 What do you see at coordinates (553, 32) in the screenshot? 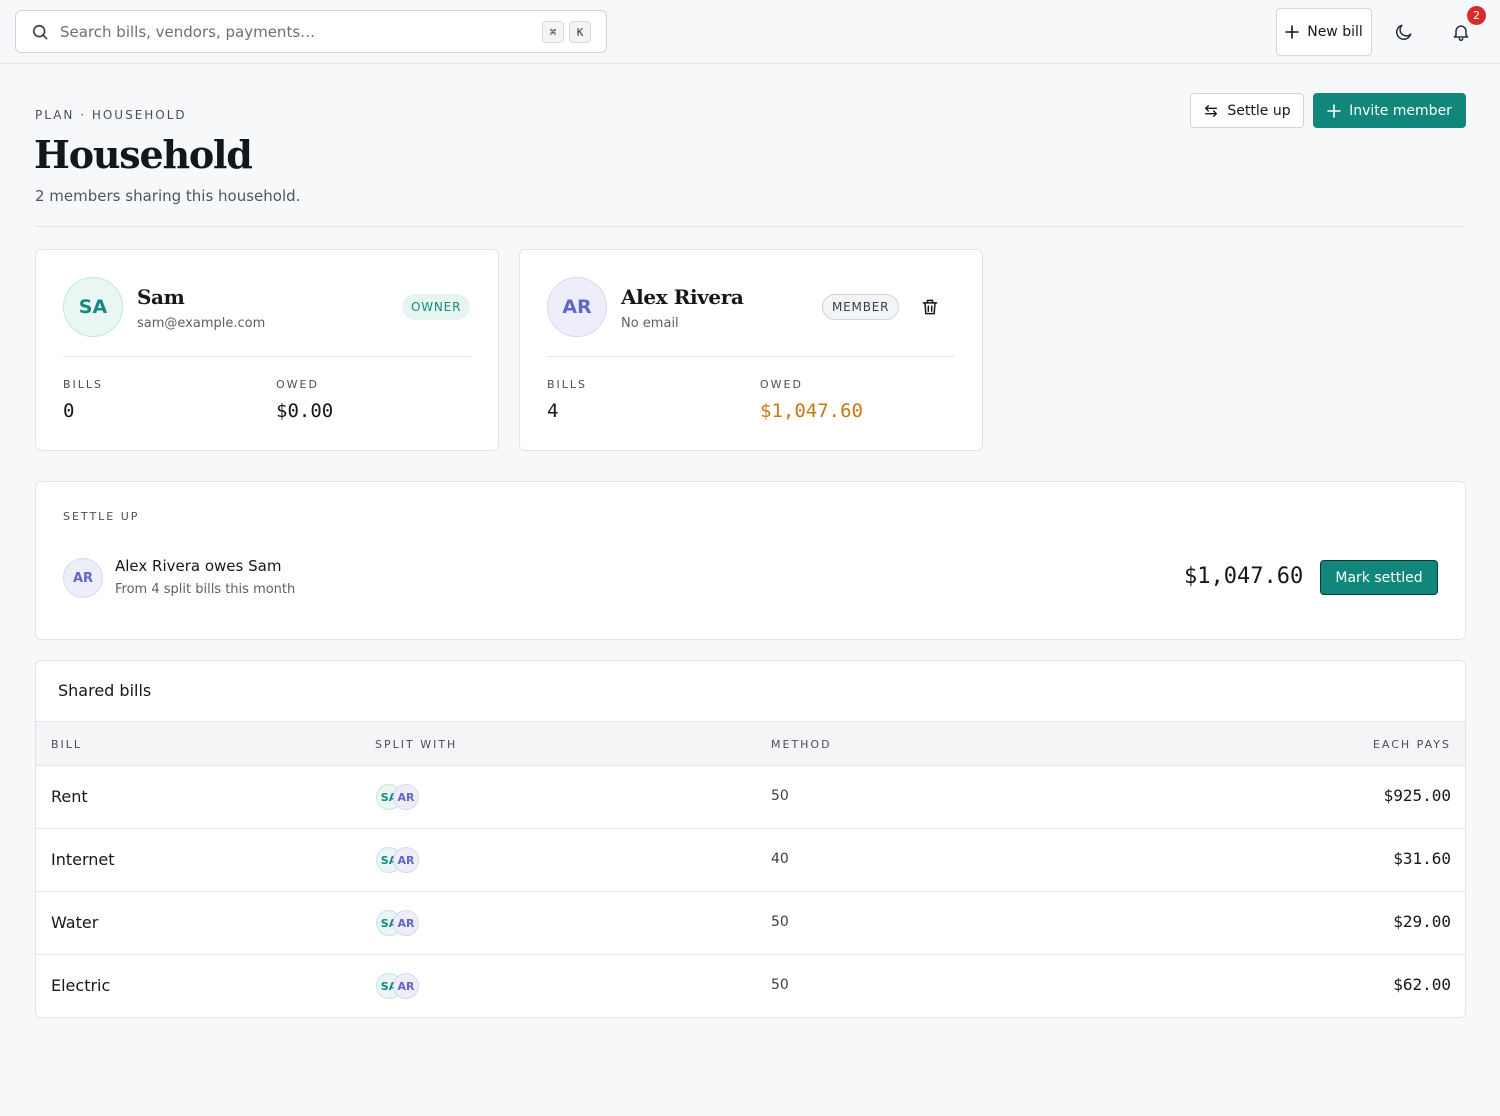
I see `shortcut-key-cmd: ⌘` at bounding box center [553, 32].